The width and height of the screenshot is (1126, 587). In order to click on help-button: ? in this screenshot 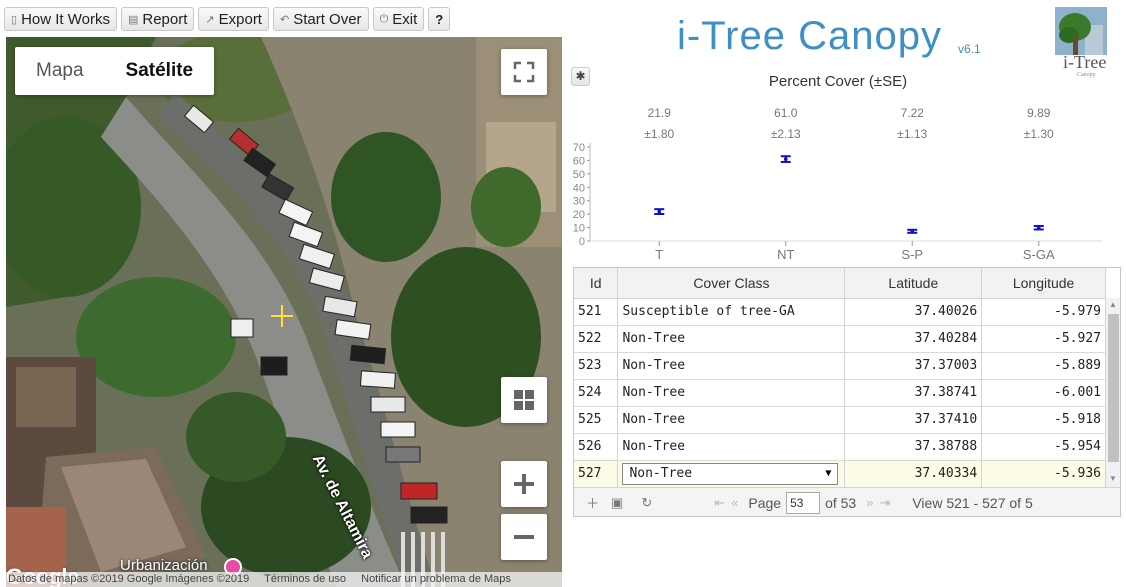, I will do `click(439, 19)`.